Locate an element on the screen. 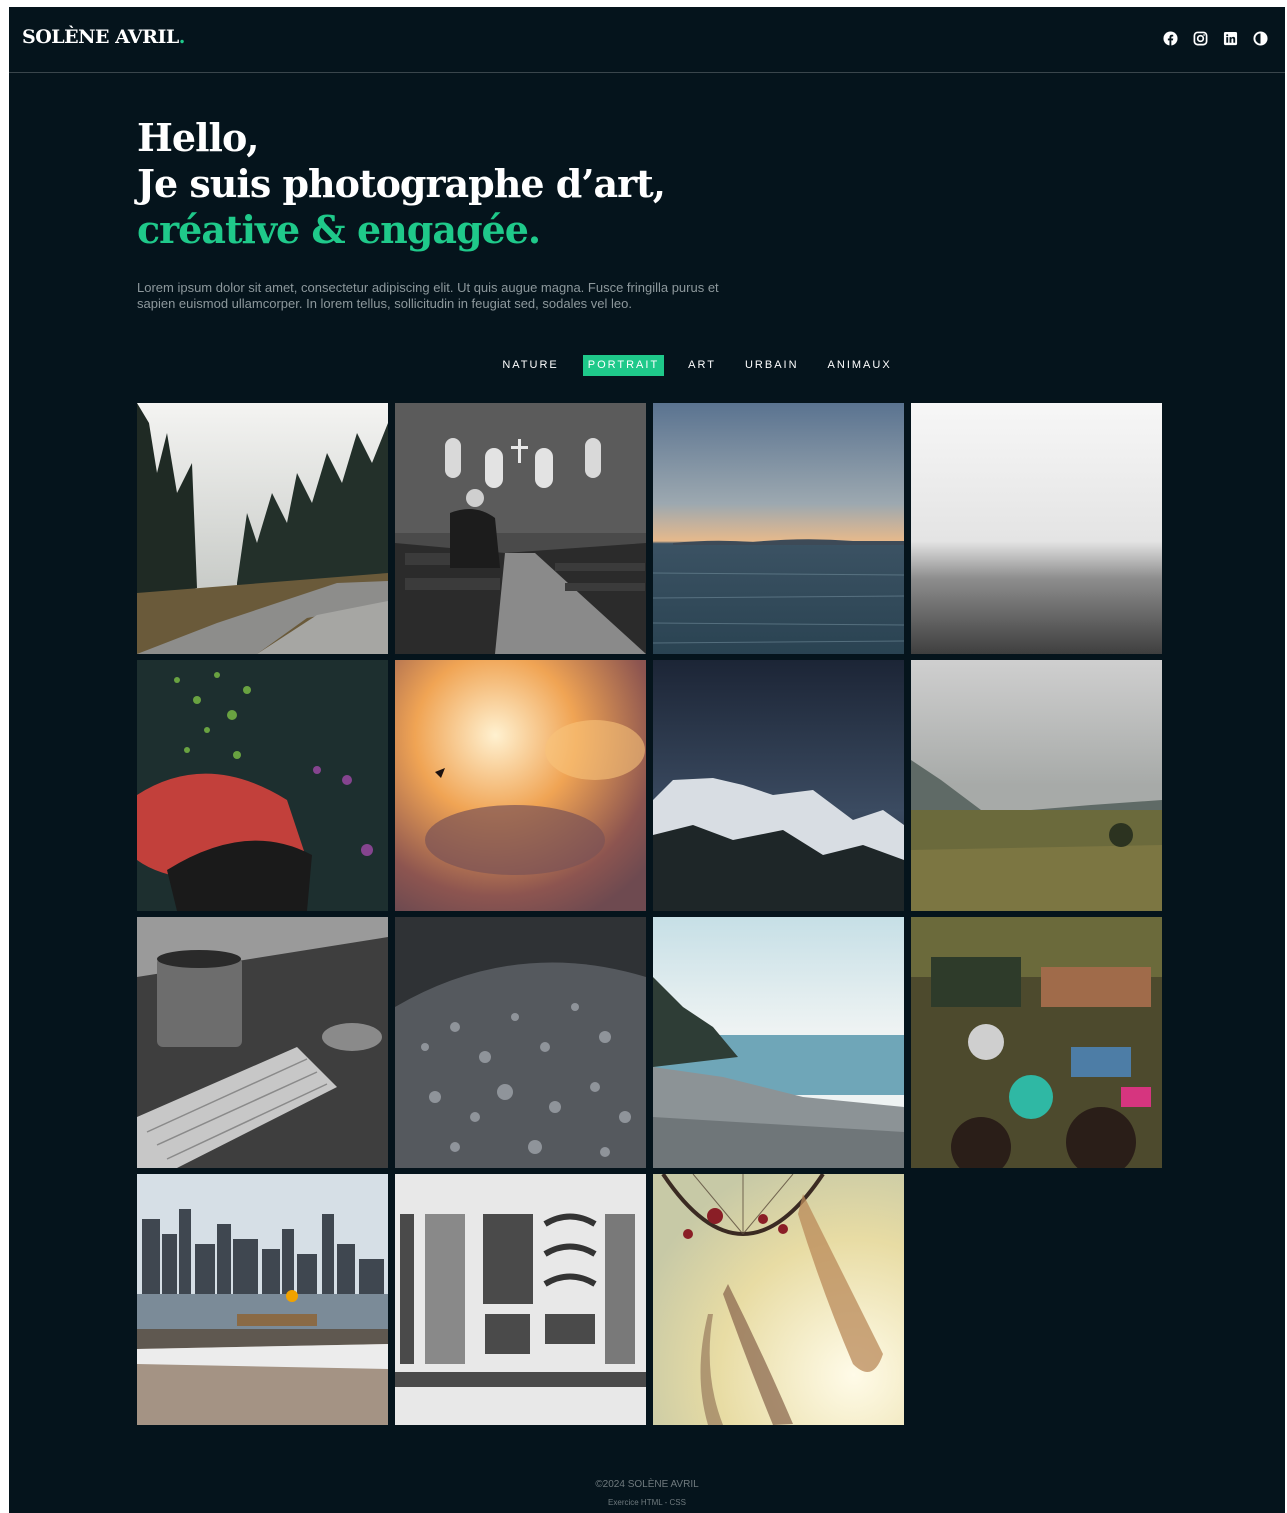 The image size is (1287, 1513). forest-road-photo is located at coordinates (262, 528).